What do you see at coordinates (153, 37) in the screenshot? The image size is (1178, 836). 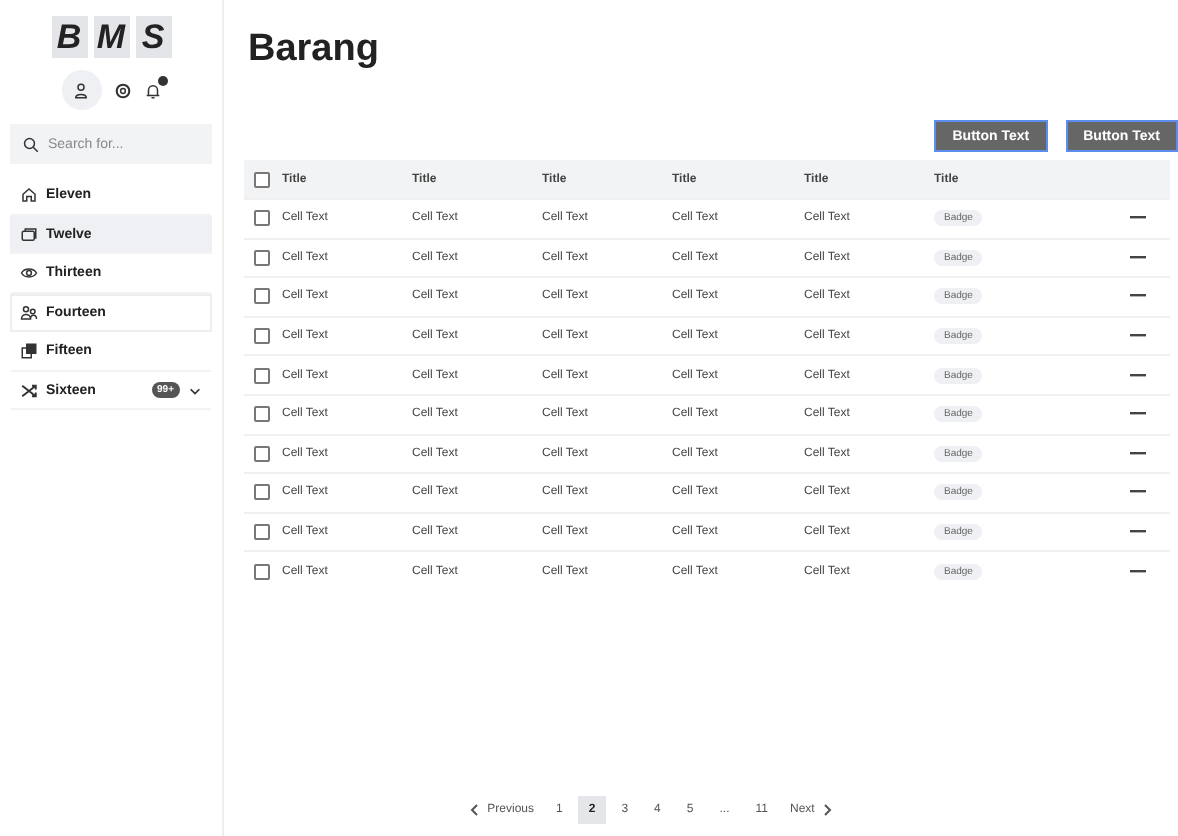 I see `logo-letter: S` at bounding box center [153, 37].